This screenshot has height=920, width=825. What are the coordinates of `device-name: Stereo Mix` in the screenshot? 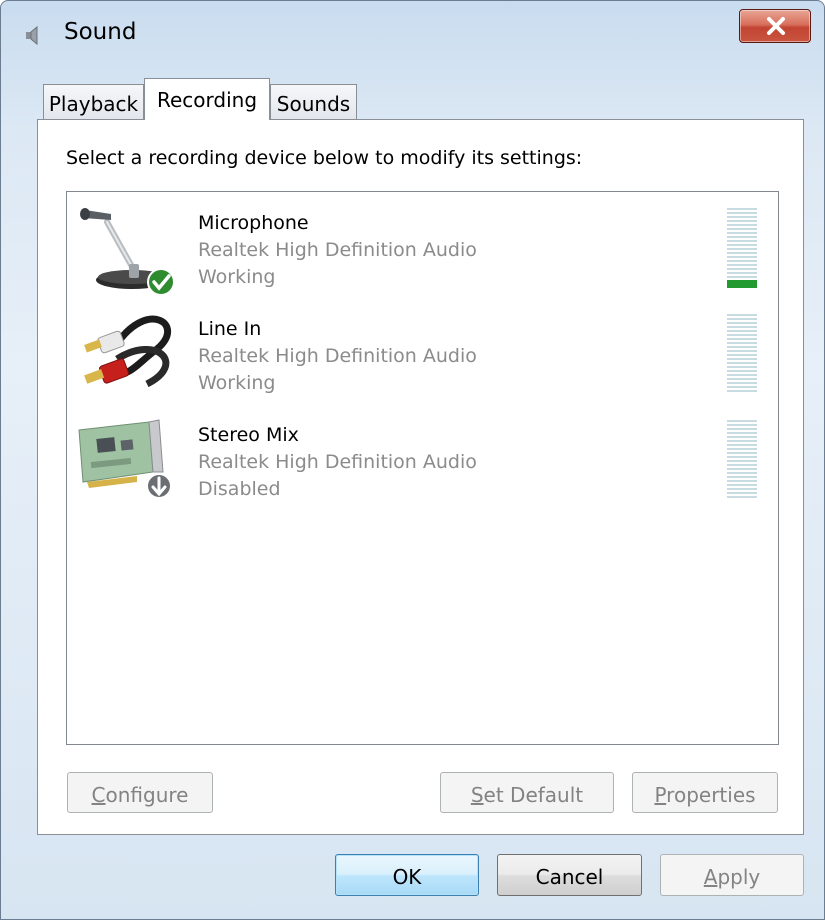 It's located at (248, 435).